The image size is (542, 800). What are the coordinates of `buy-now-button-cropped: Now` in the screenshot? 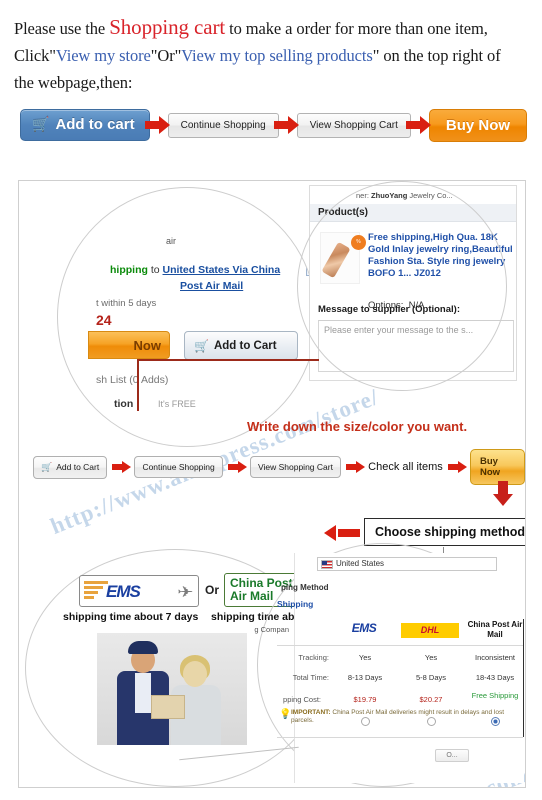 It's located at (129, 345).